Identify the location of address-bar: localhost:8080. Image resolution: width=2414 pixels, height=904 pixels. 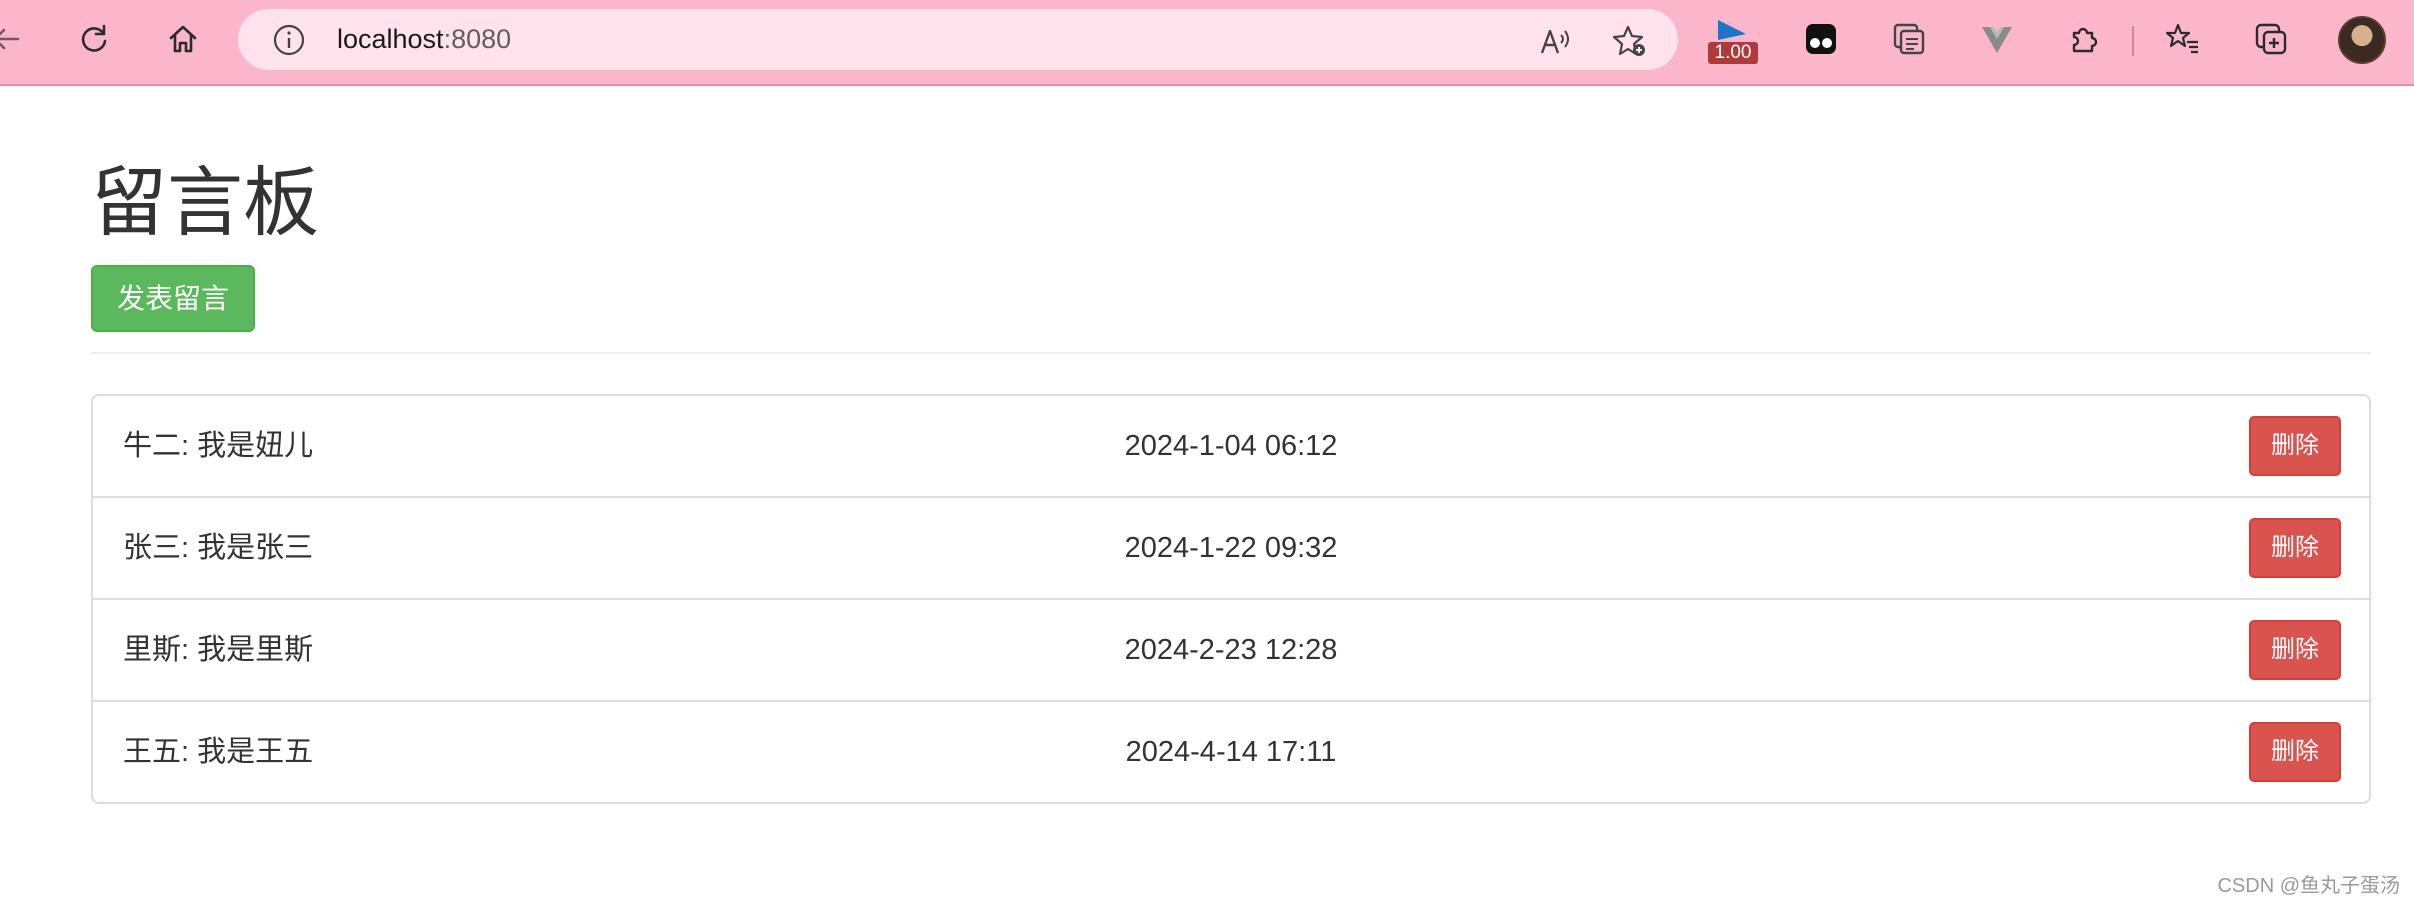
(958, 39).